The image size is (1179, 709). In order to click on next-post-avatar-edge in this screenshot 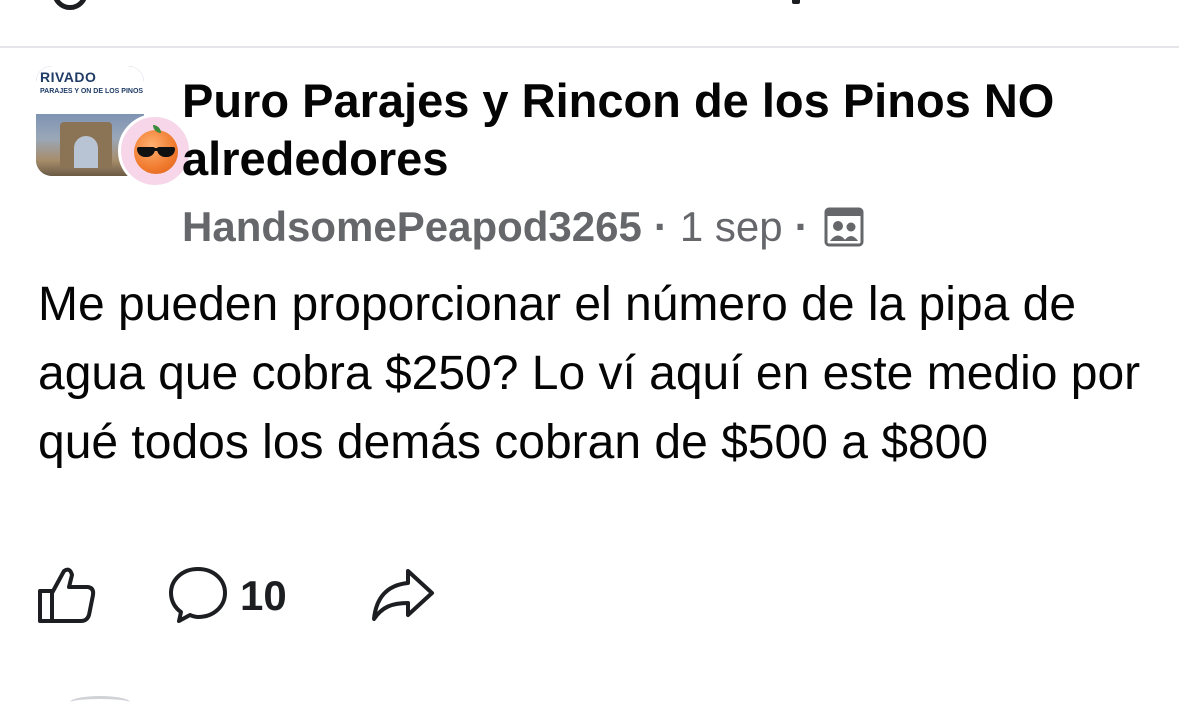, I will do `click(100, 702)`.